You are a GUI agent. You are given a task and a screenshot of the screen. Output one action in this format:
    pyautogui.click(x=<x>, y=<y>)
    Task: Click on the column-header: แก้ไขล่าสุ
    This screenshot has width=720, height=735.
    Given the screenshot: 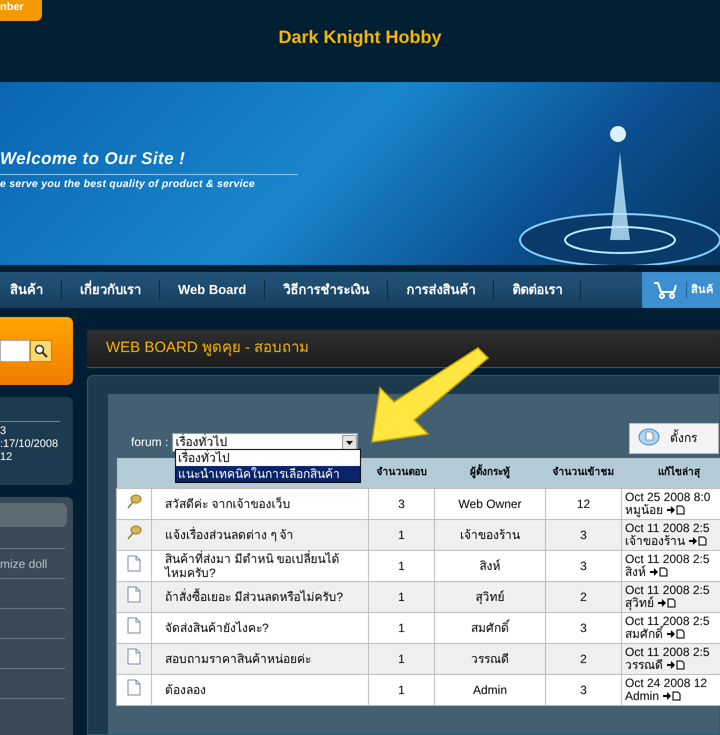 What is the action you would take?
    pyautogui.click(x=671, y=473)
    